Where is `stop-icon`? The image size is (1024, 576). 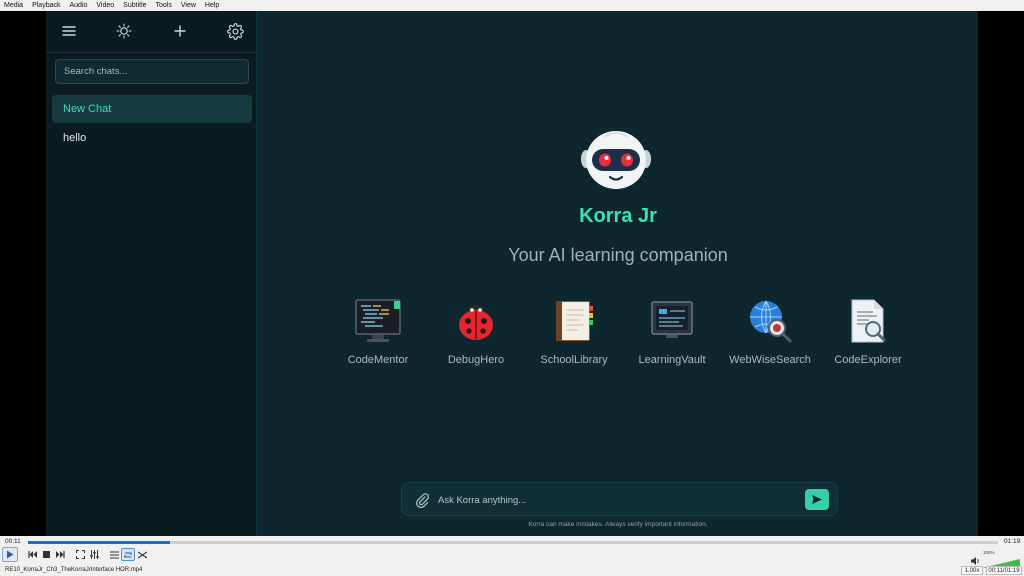
stop-icon is located at coordinates (46, 554).